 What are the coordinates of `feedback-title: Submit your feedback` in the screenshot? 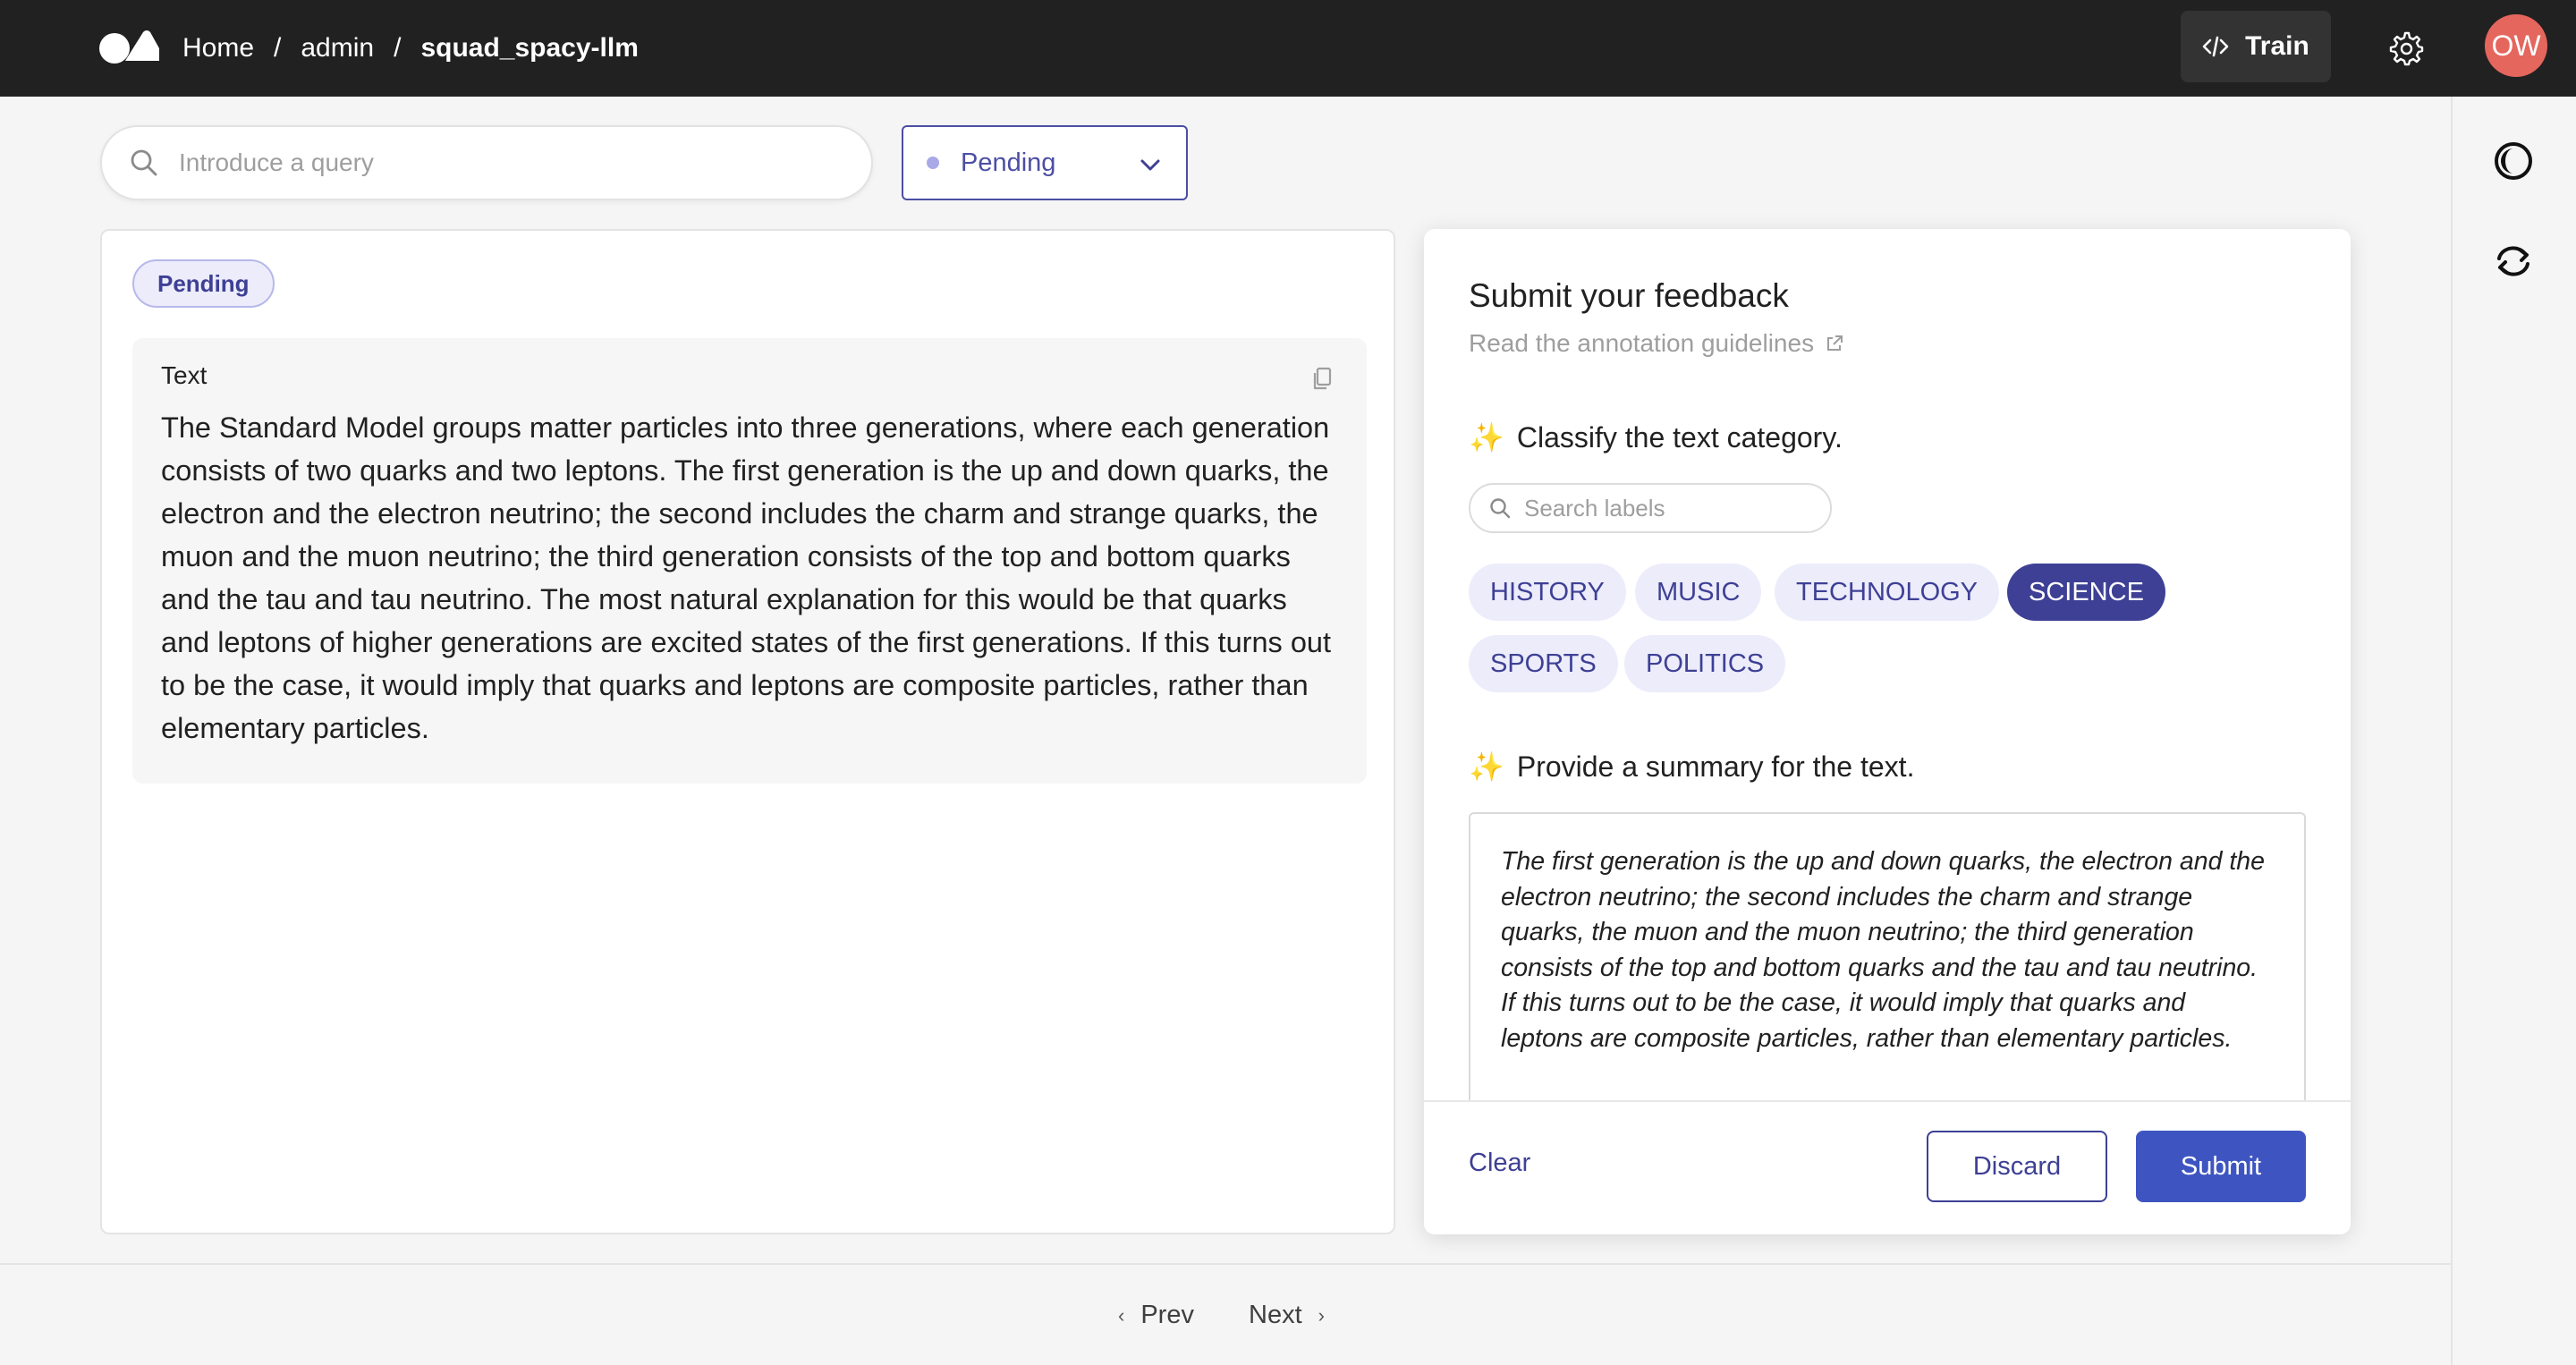 It's located at (1629, 295).